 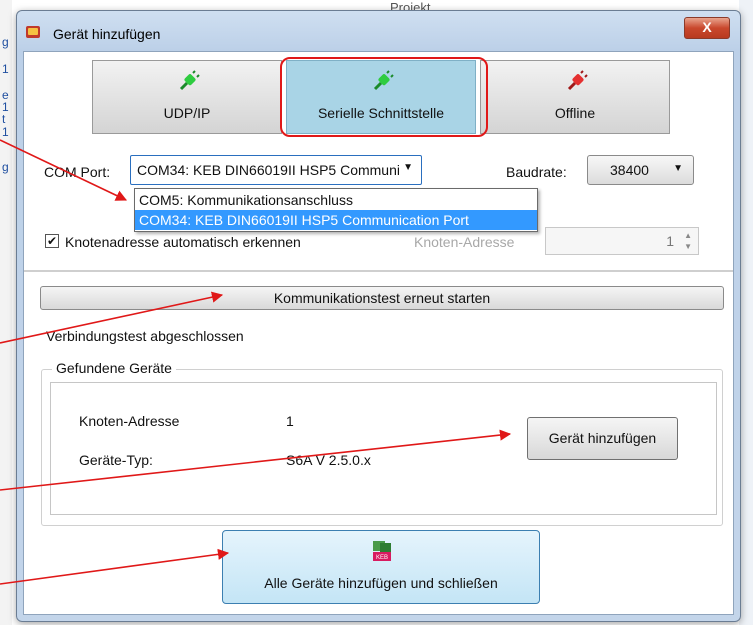 What do you see at coordinates (107, 34) in the screenshot?
I see `dialog-title: Gerät hinzufügen` at bounding box center [107, 34].